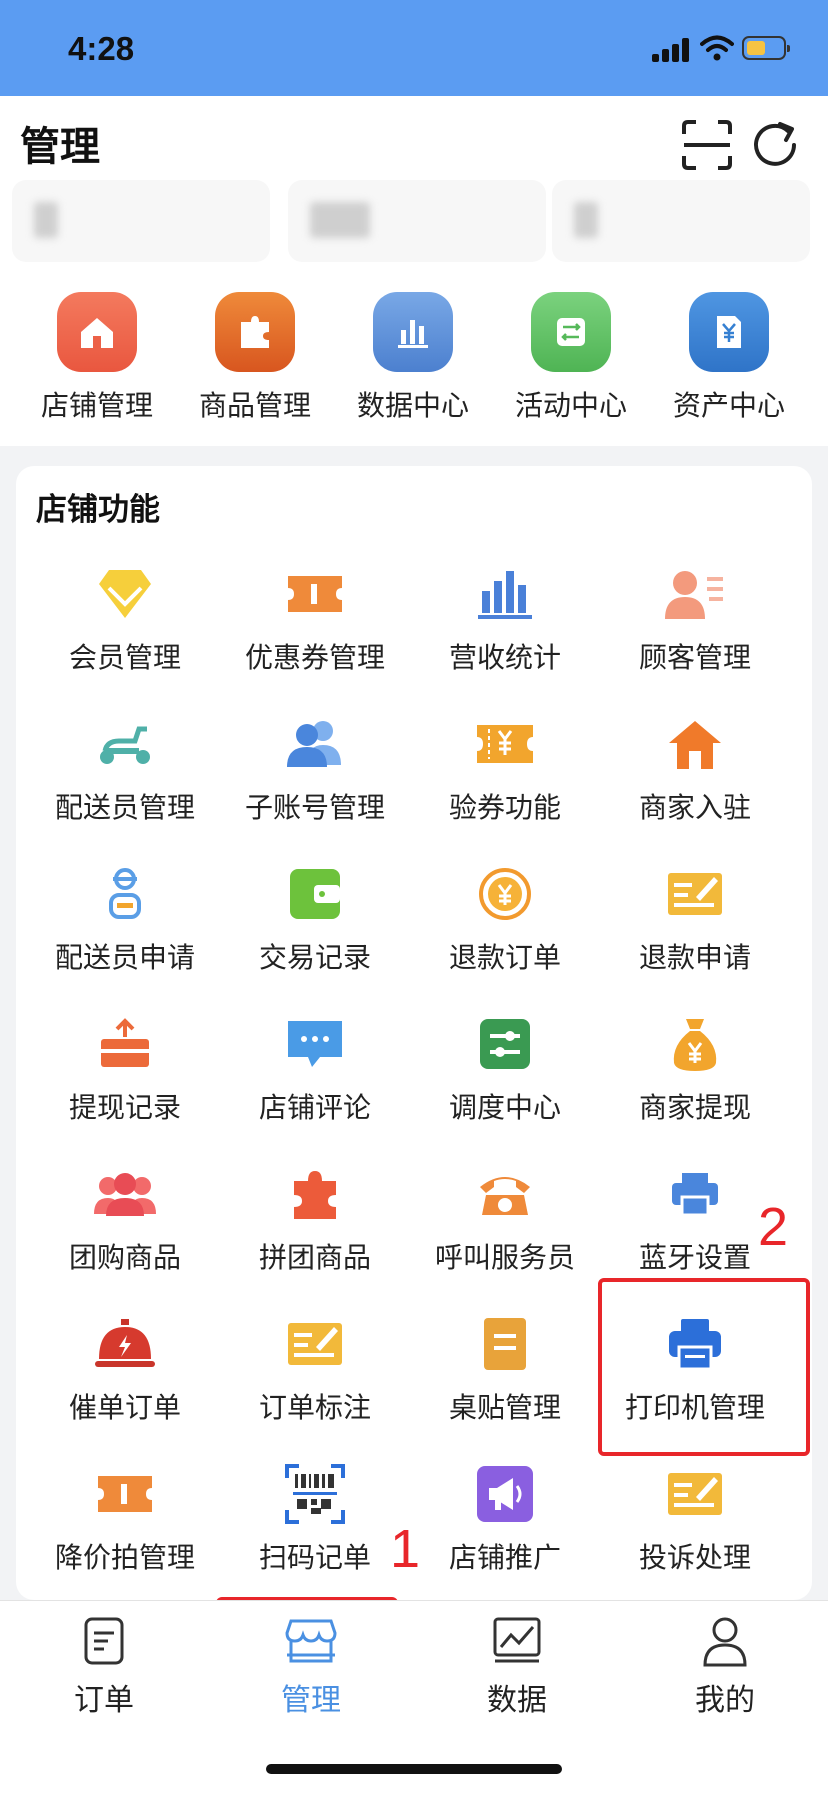 The height and width of the screenshot is (1793, 828). What do you see at coordinates (505, 1387) in the screenshot?
I see `function-table-sticker: 桌贴管理` at bounding box center [505, 1387].